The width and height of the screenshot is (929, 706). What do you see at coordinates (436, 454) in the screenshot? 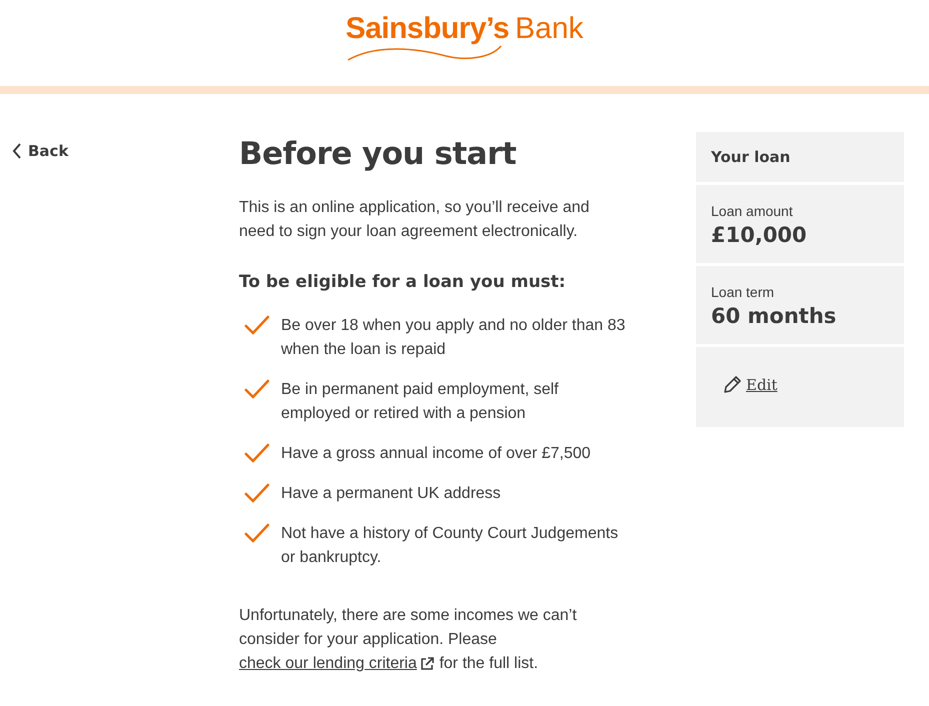
I see `eligibility-item: Have a gross annual income of over £7,500` at bounding box center [436, 454].